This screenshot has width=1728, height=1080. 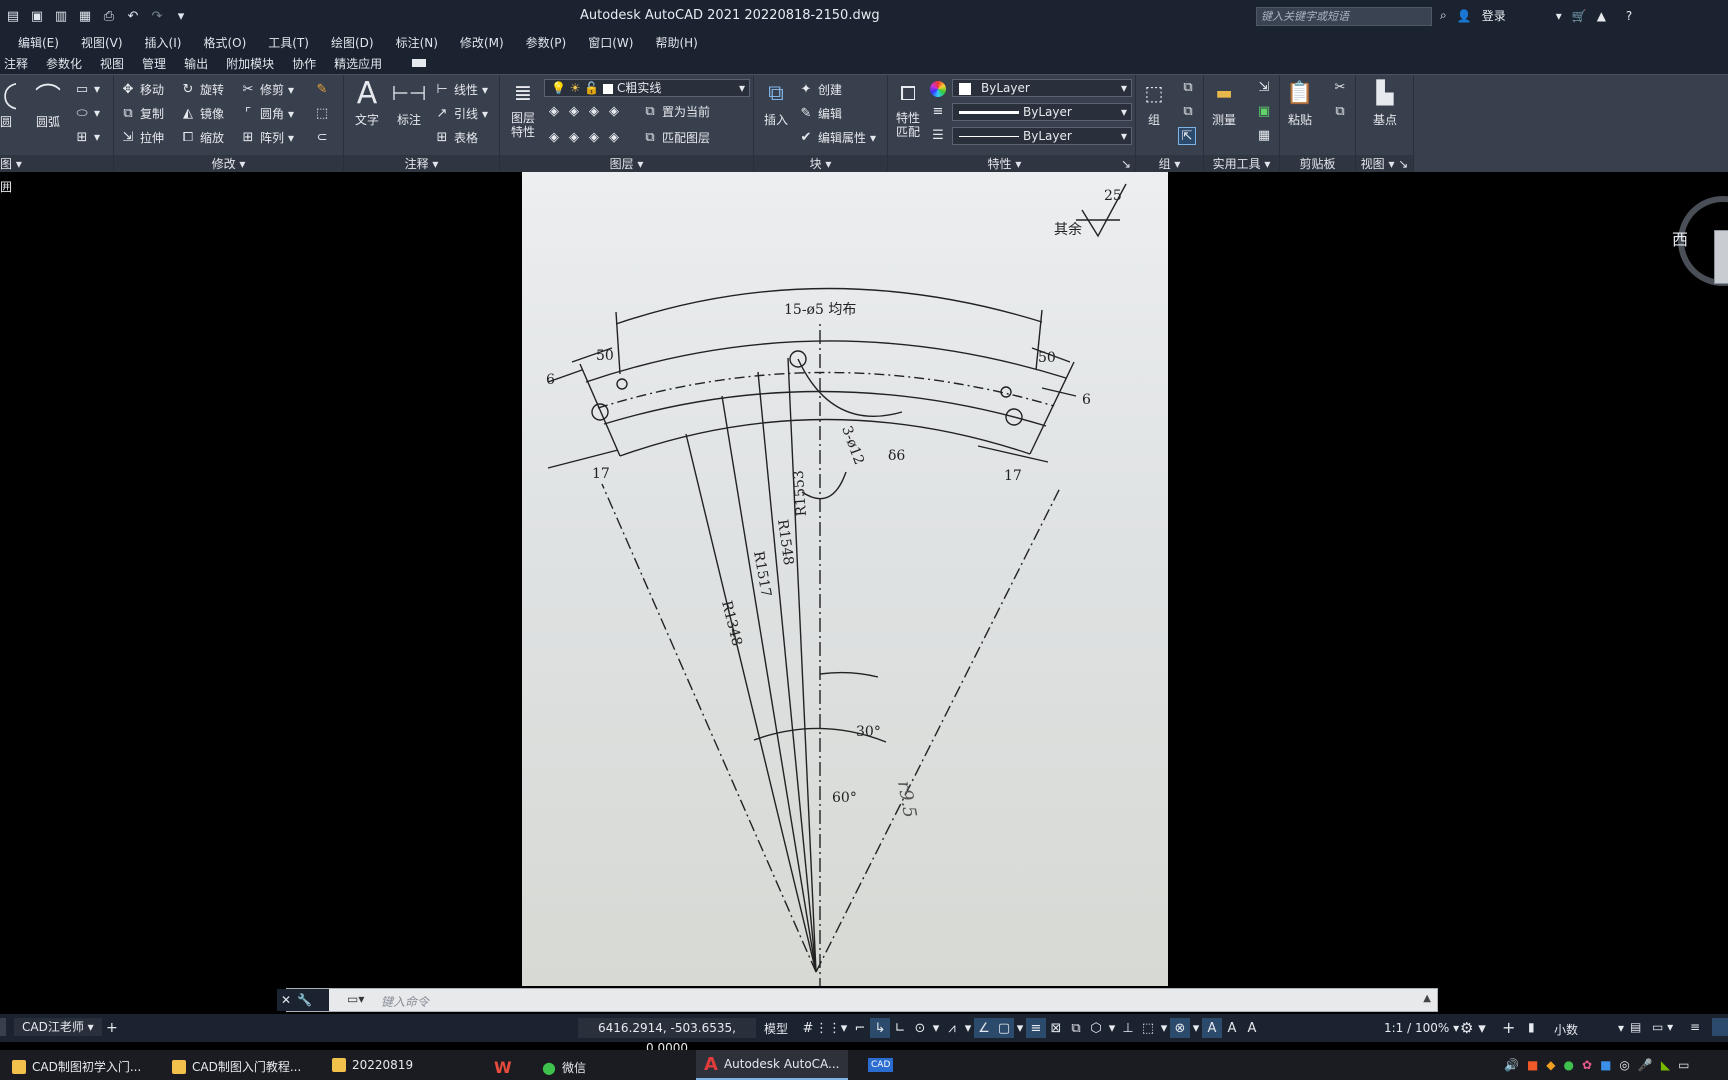 I want to click on insert-button: ⧉ 插入, so click(x=776, y=102).